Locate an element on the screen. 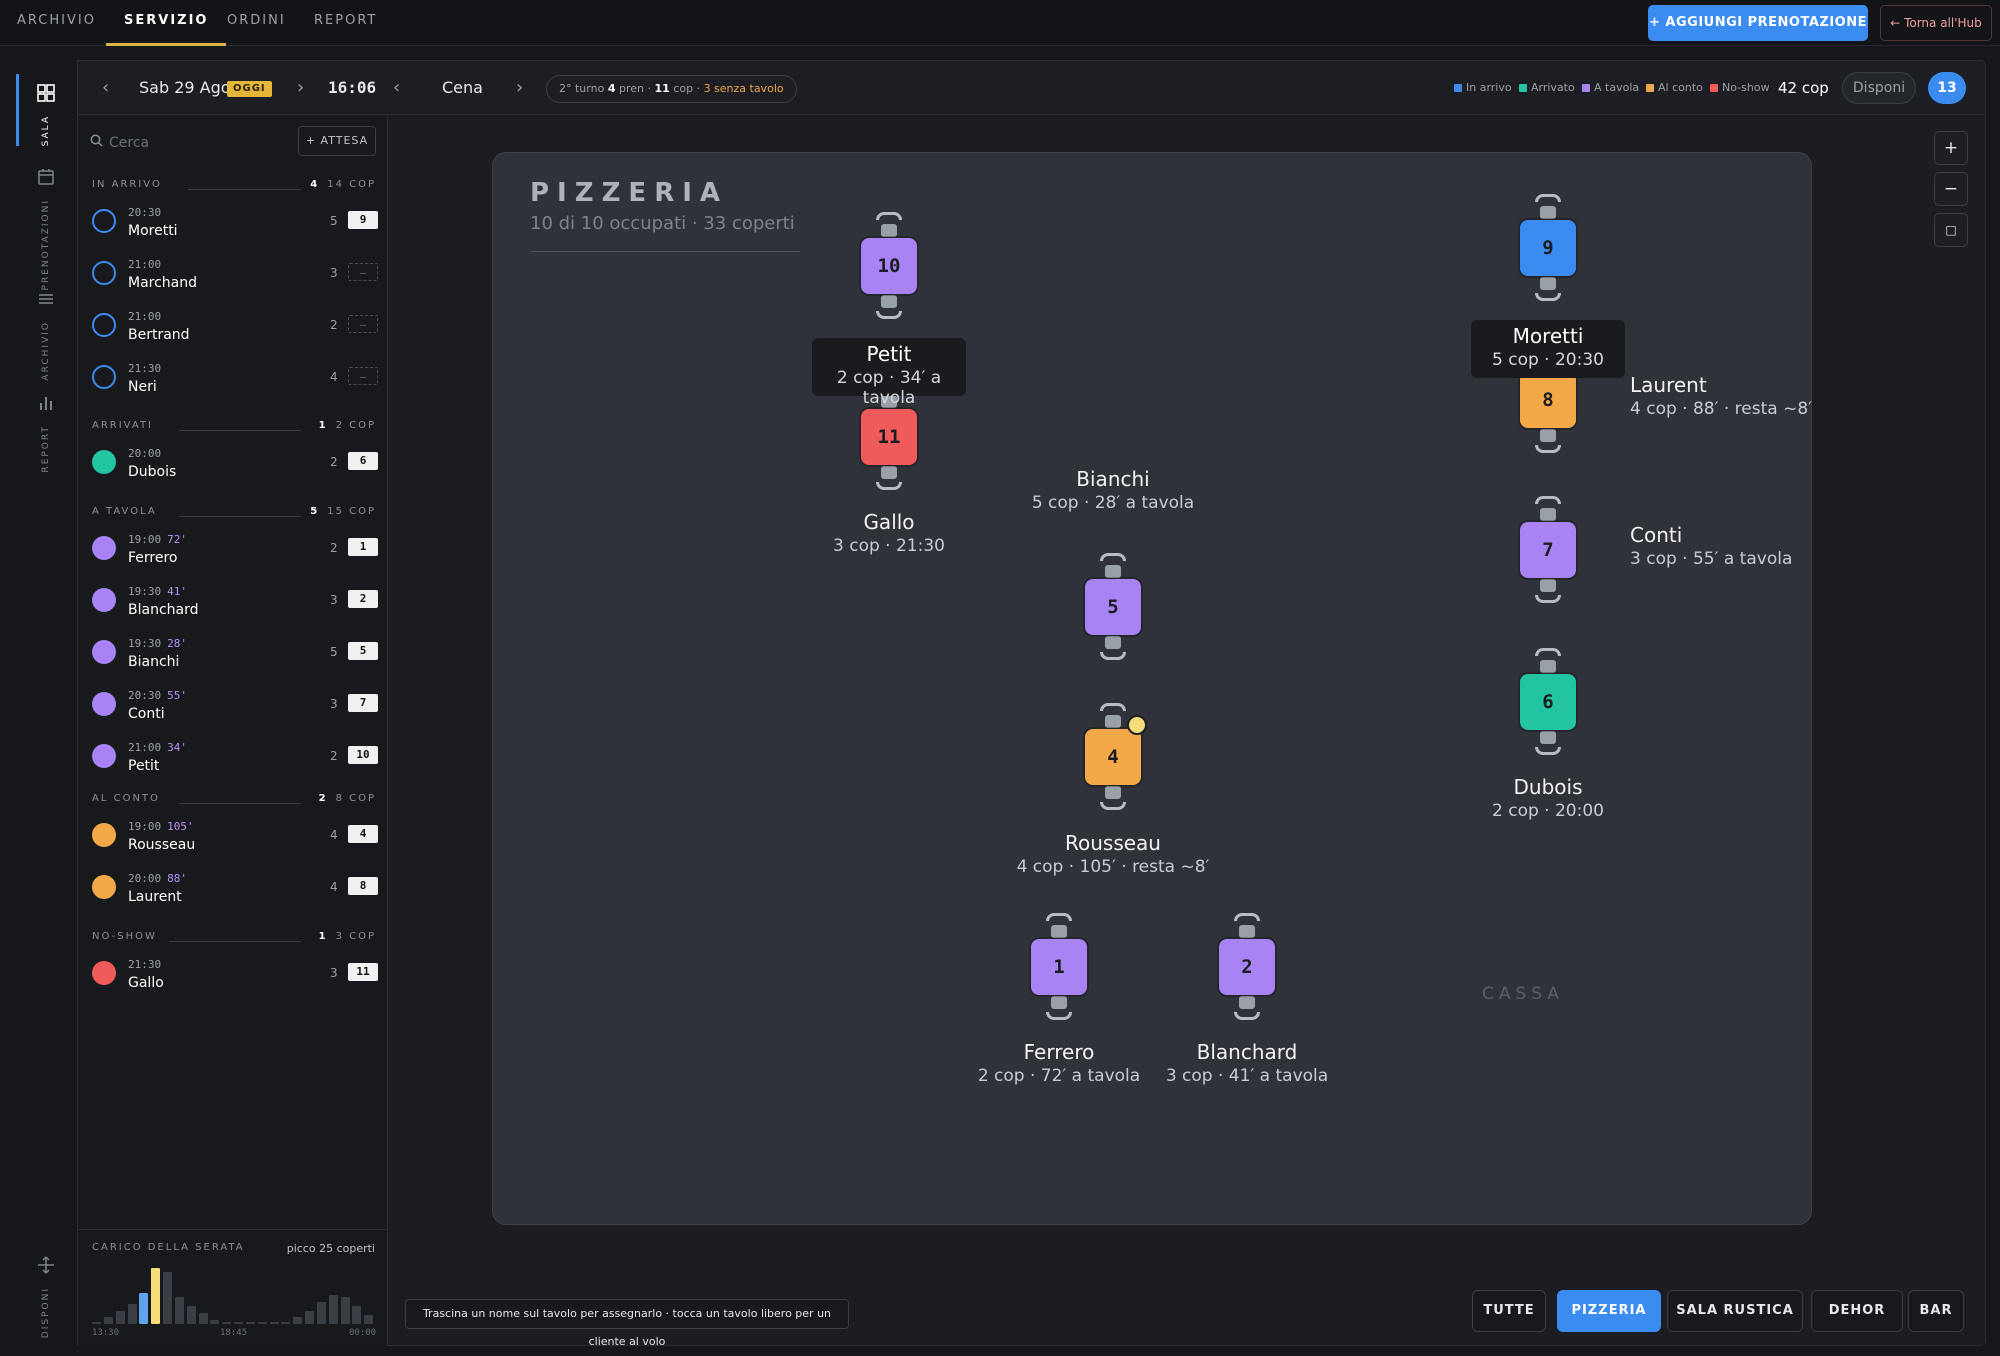  table-5: 5 is located at coordinates (1113, 607).